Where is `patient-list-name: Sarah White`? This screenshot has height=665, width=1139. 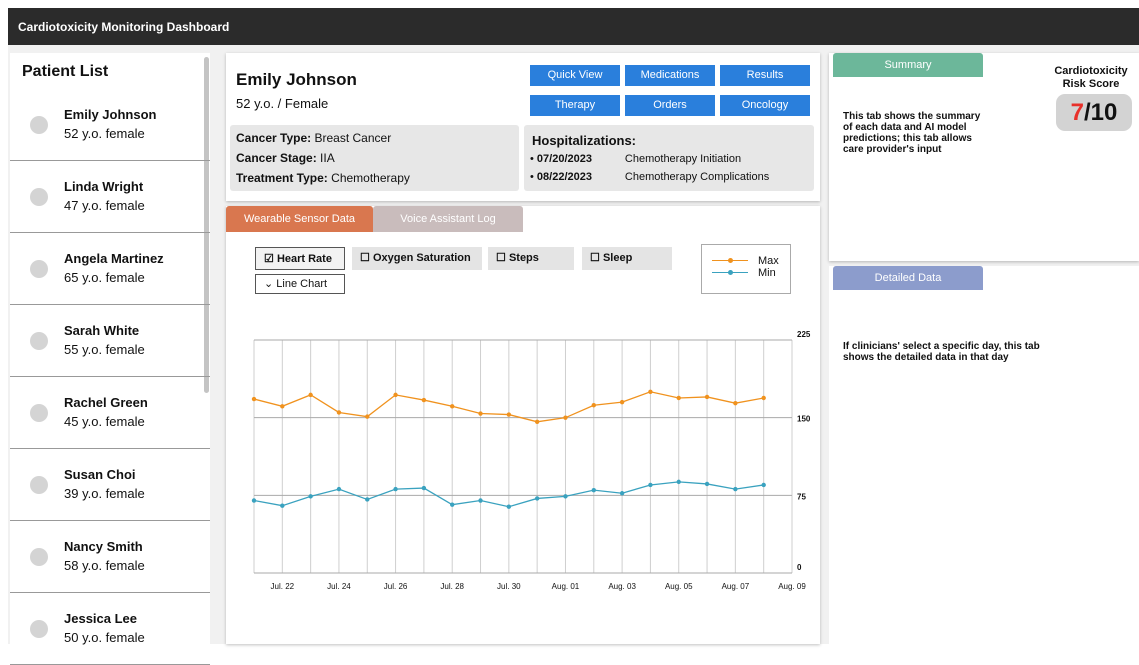
patient-list-name: Sarah White is located at coordinates (102, 330).